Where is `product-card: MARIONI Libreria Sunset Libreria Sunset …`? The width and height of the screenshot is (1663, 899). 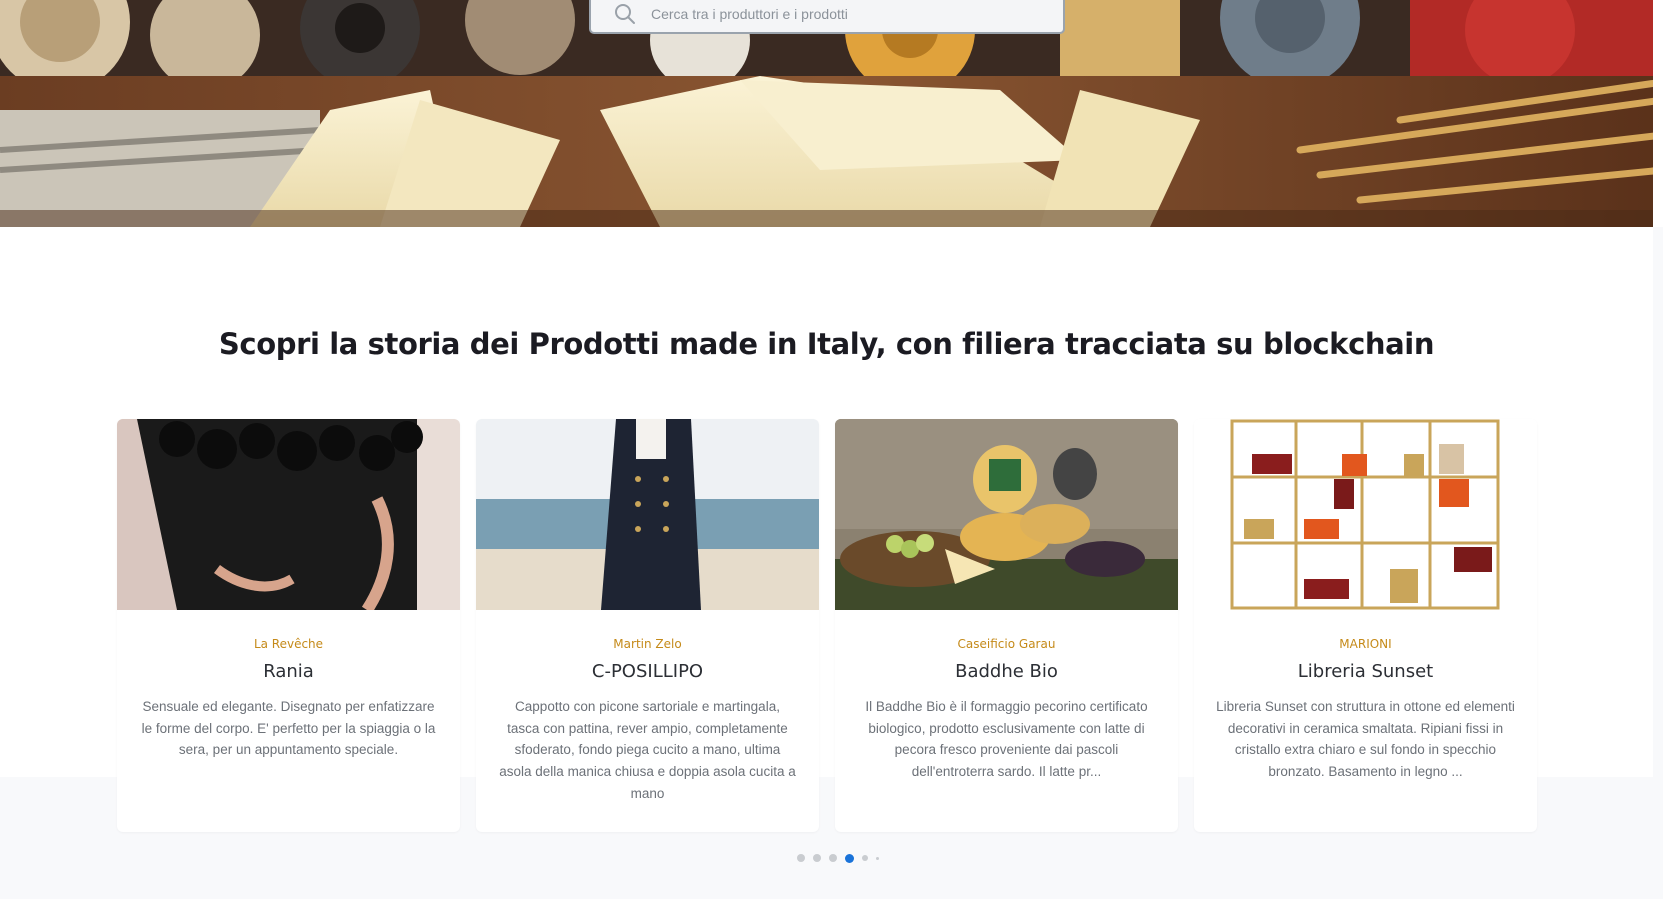
product-card: MARIONI Libreria Sunset Libreria Sunset … is located at coordinates (1365, 625).